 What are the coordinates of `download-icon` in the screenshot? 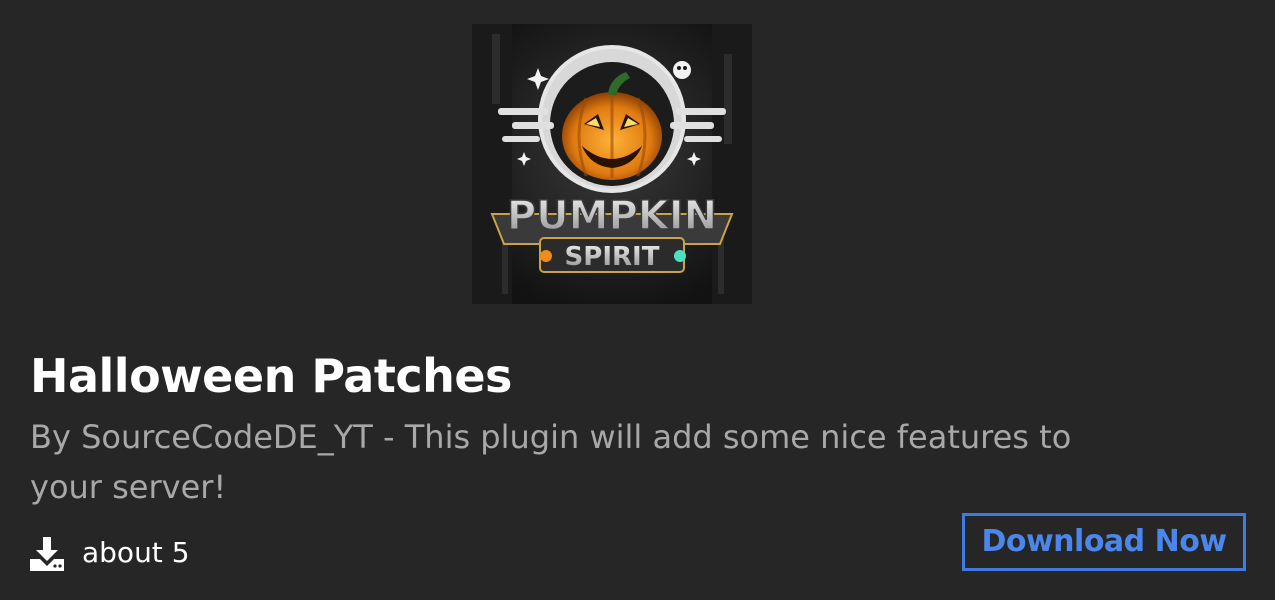 It's located at (47, 554).